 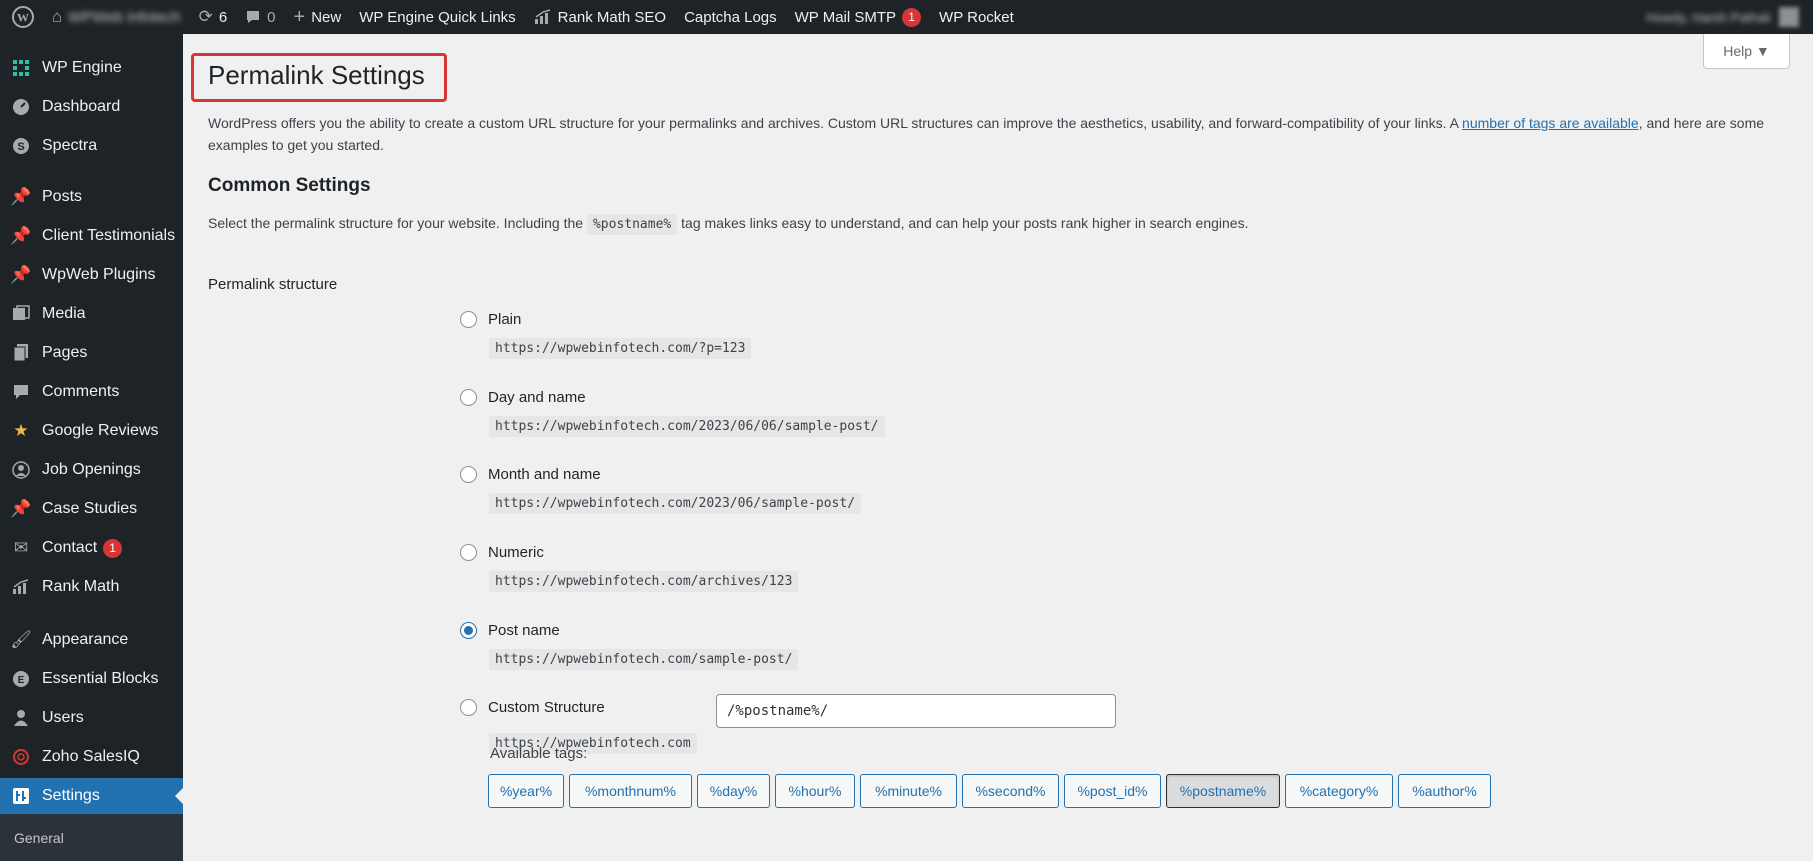 What do you see at coordinates (490, 319) in the screenshot?
I see `option-plain: Plain` at bounding box center [490, 319].